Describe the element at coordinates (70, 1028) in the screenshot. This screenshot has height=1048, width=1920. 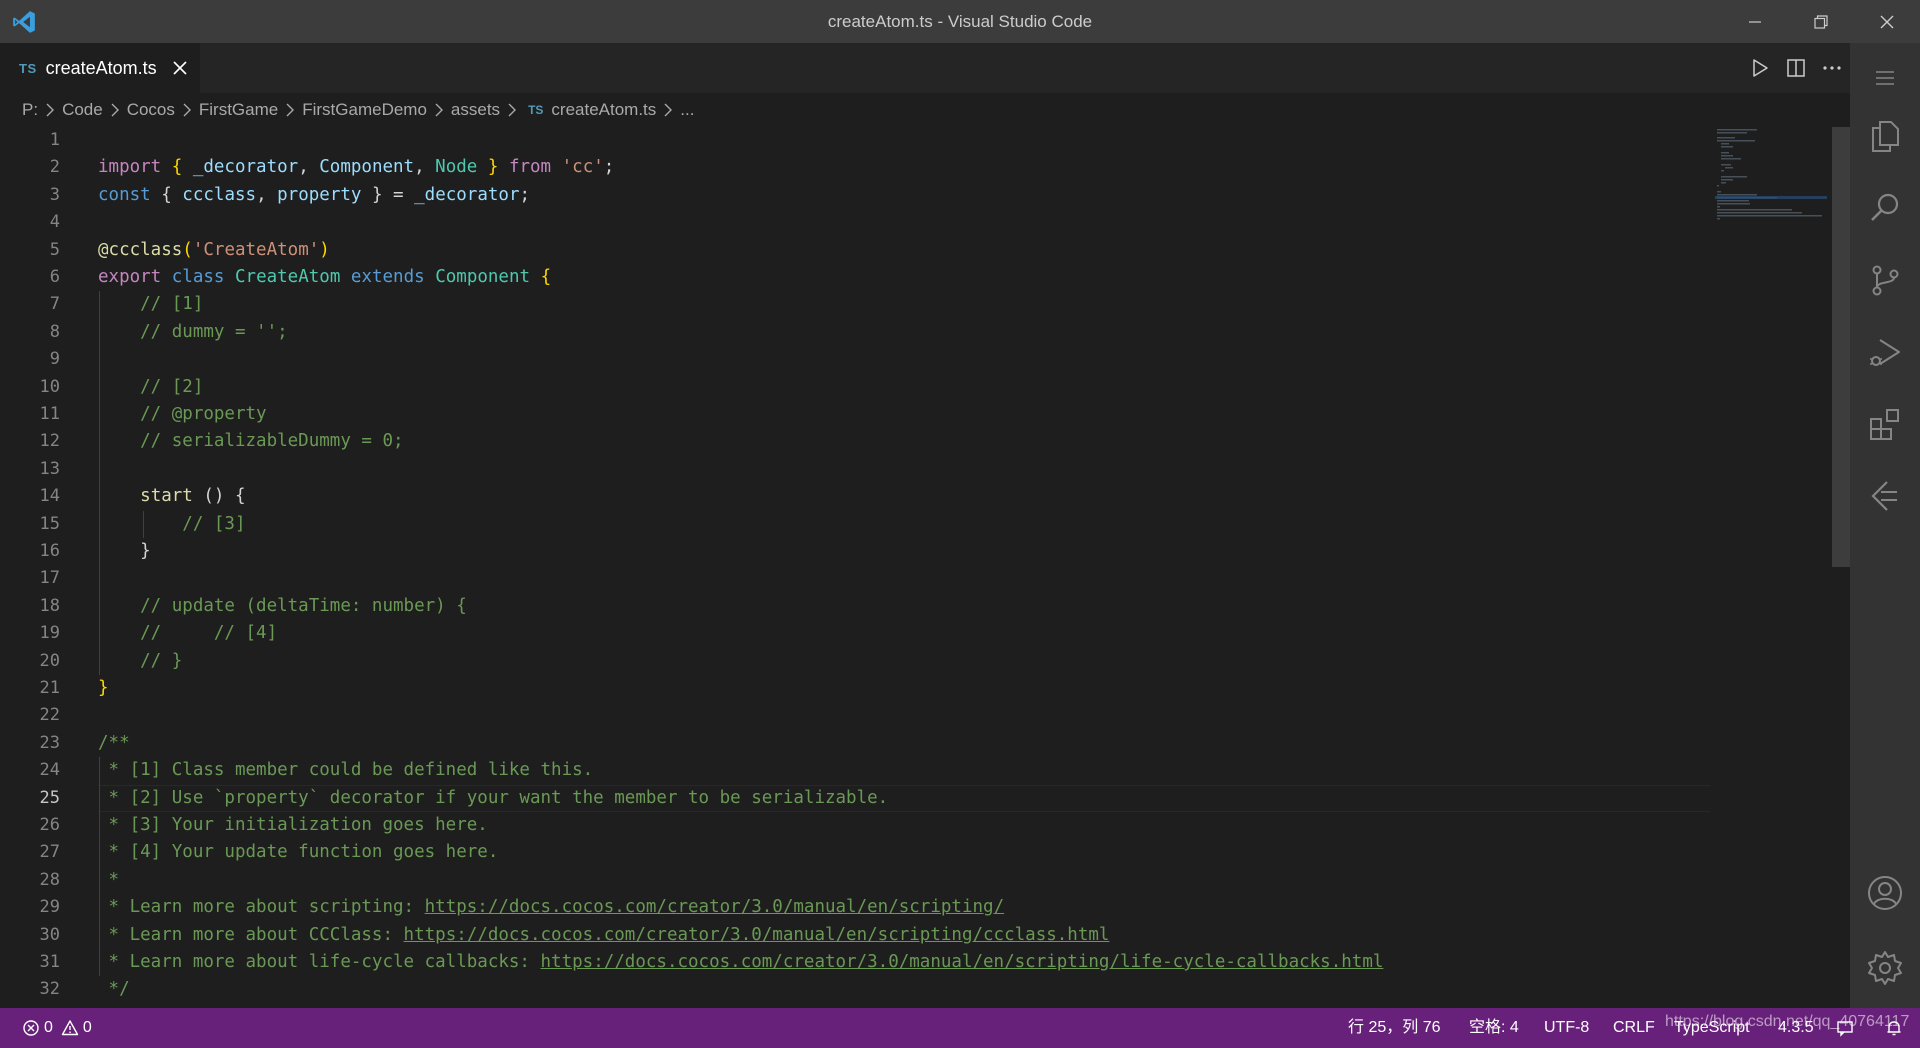
I see `warning-icon` at that location.